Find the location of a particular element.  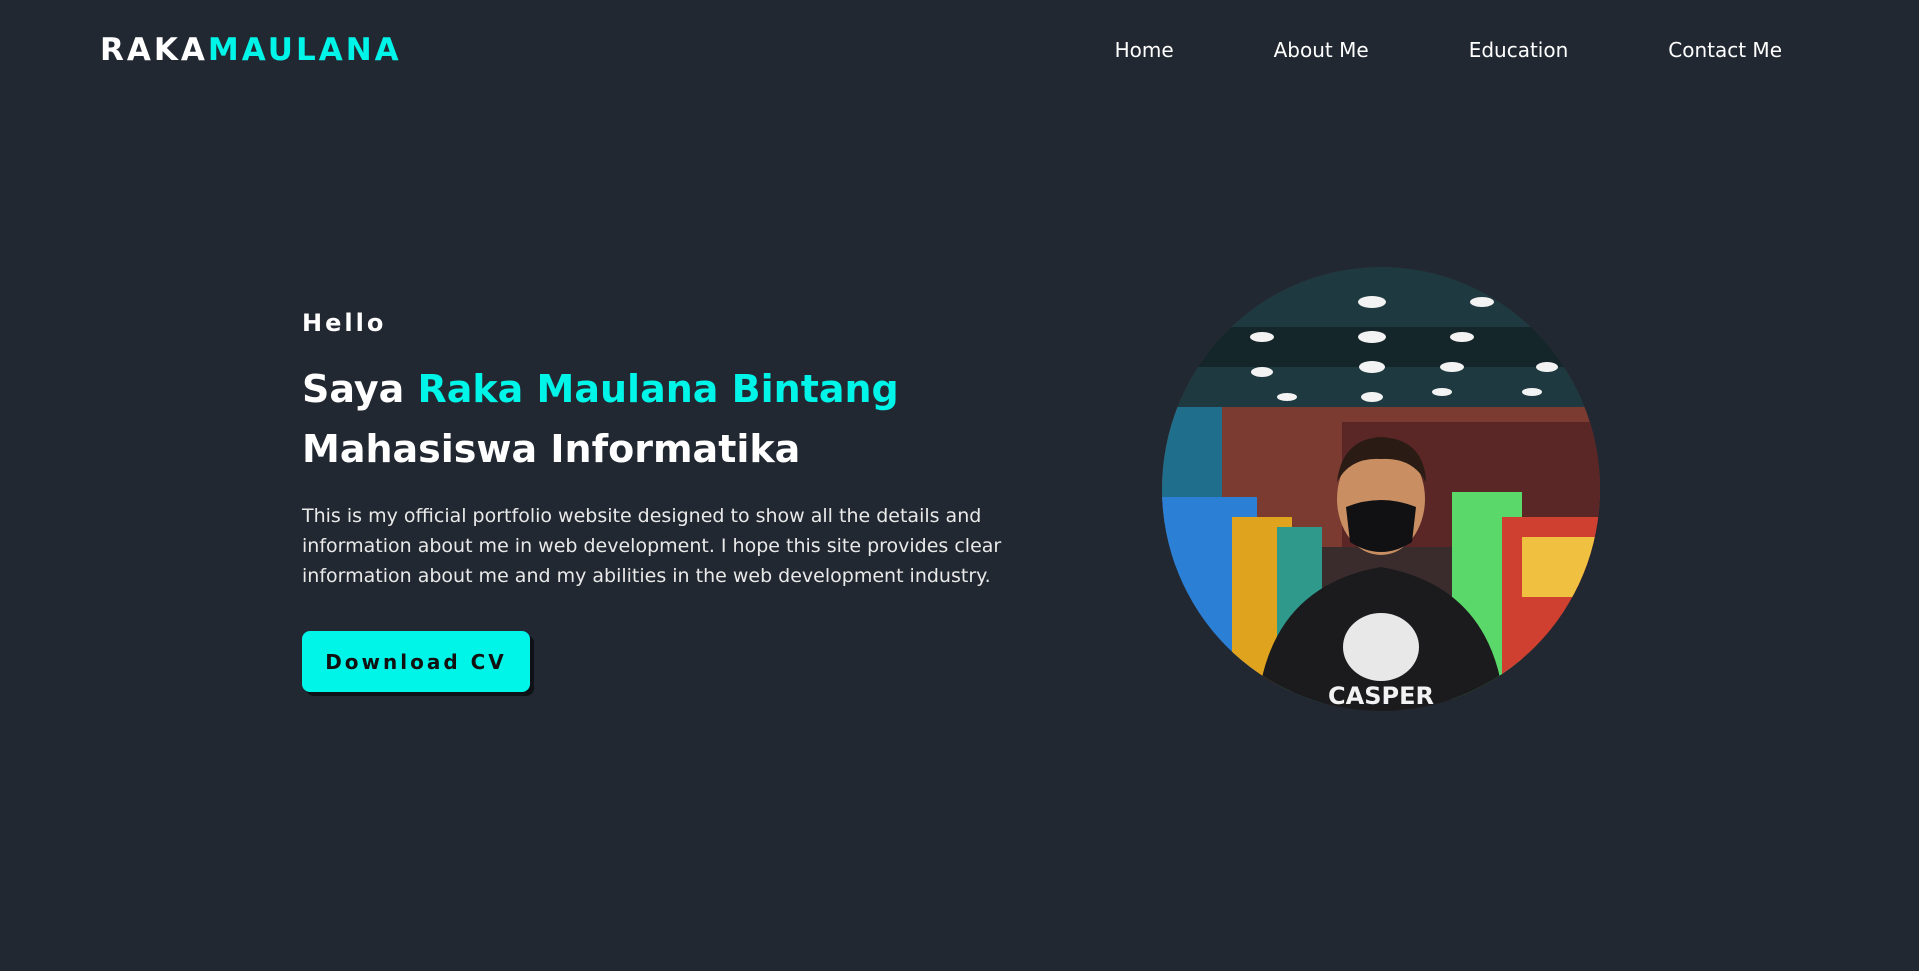

nav-link-education: Education is located at coordinates (1519, 50).